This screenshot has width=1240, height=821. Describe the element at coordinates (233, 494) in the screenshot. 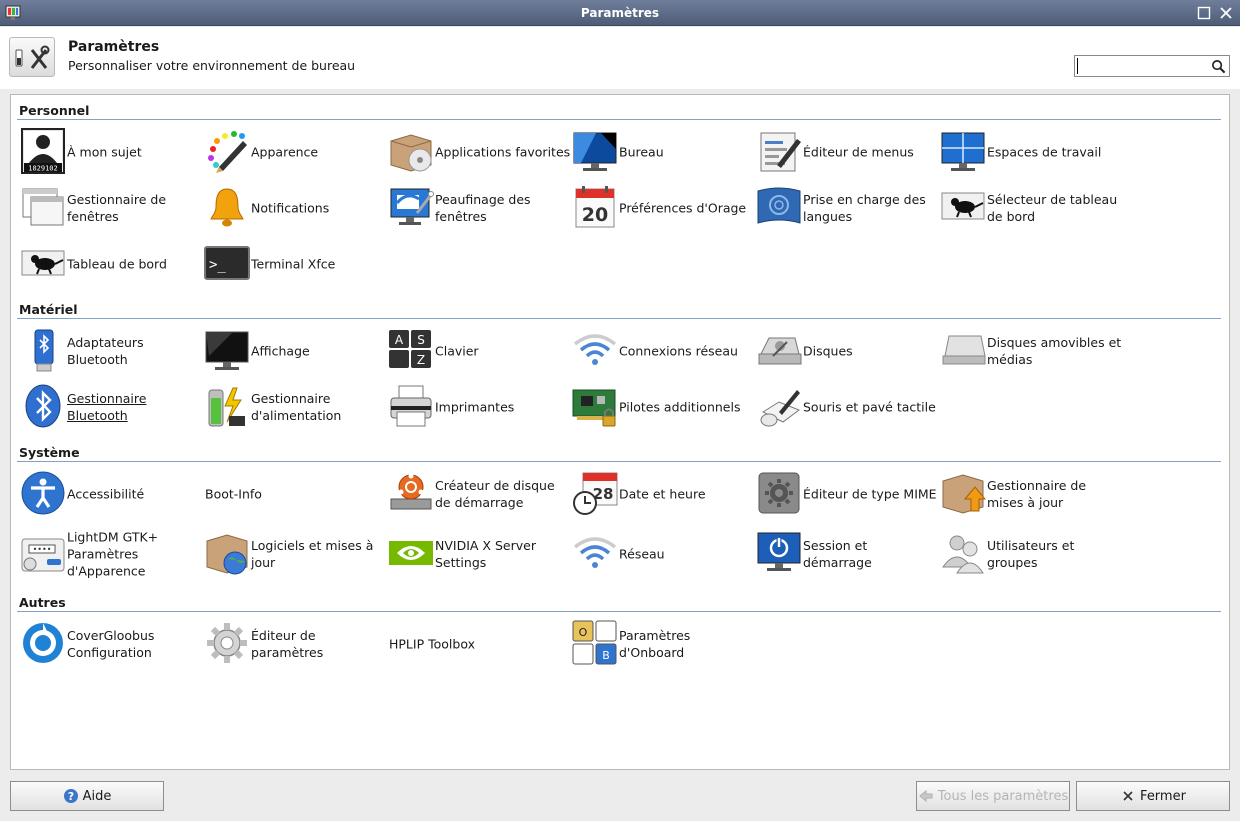

I see `item-label: Boot-Info` at that location.